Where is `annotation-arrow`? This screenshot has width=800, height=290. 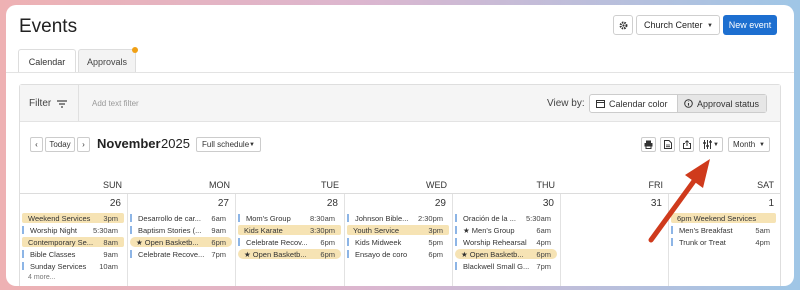
annotation-arrow is located at coordinates (679, 201).